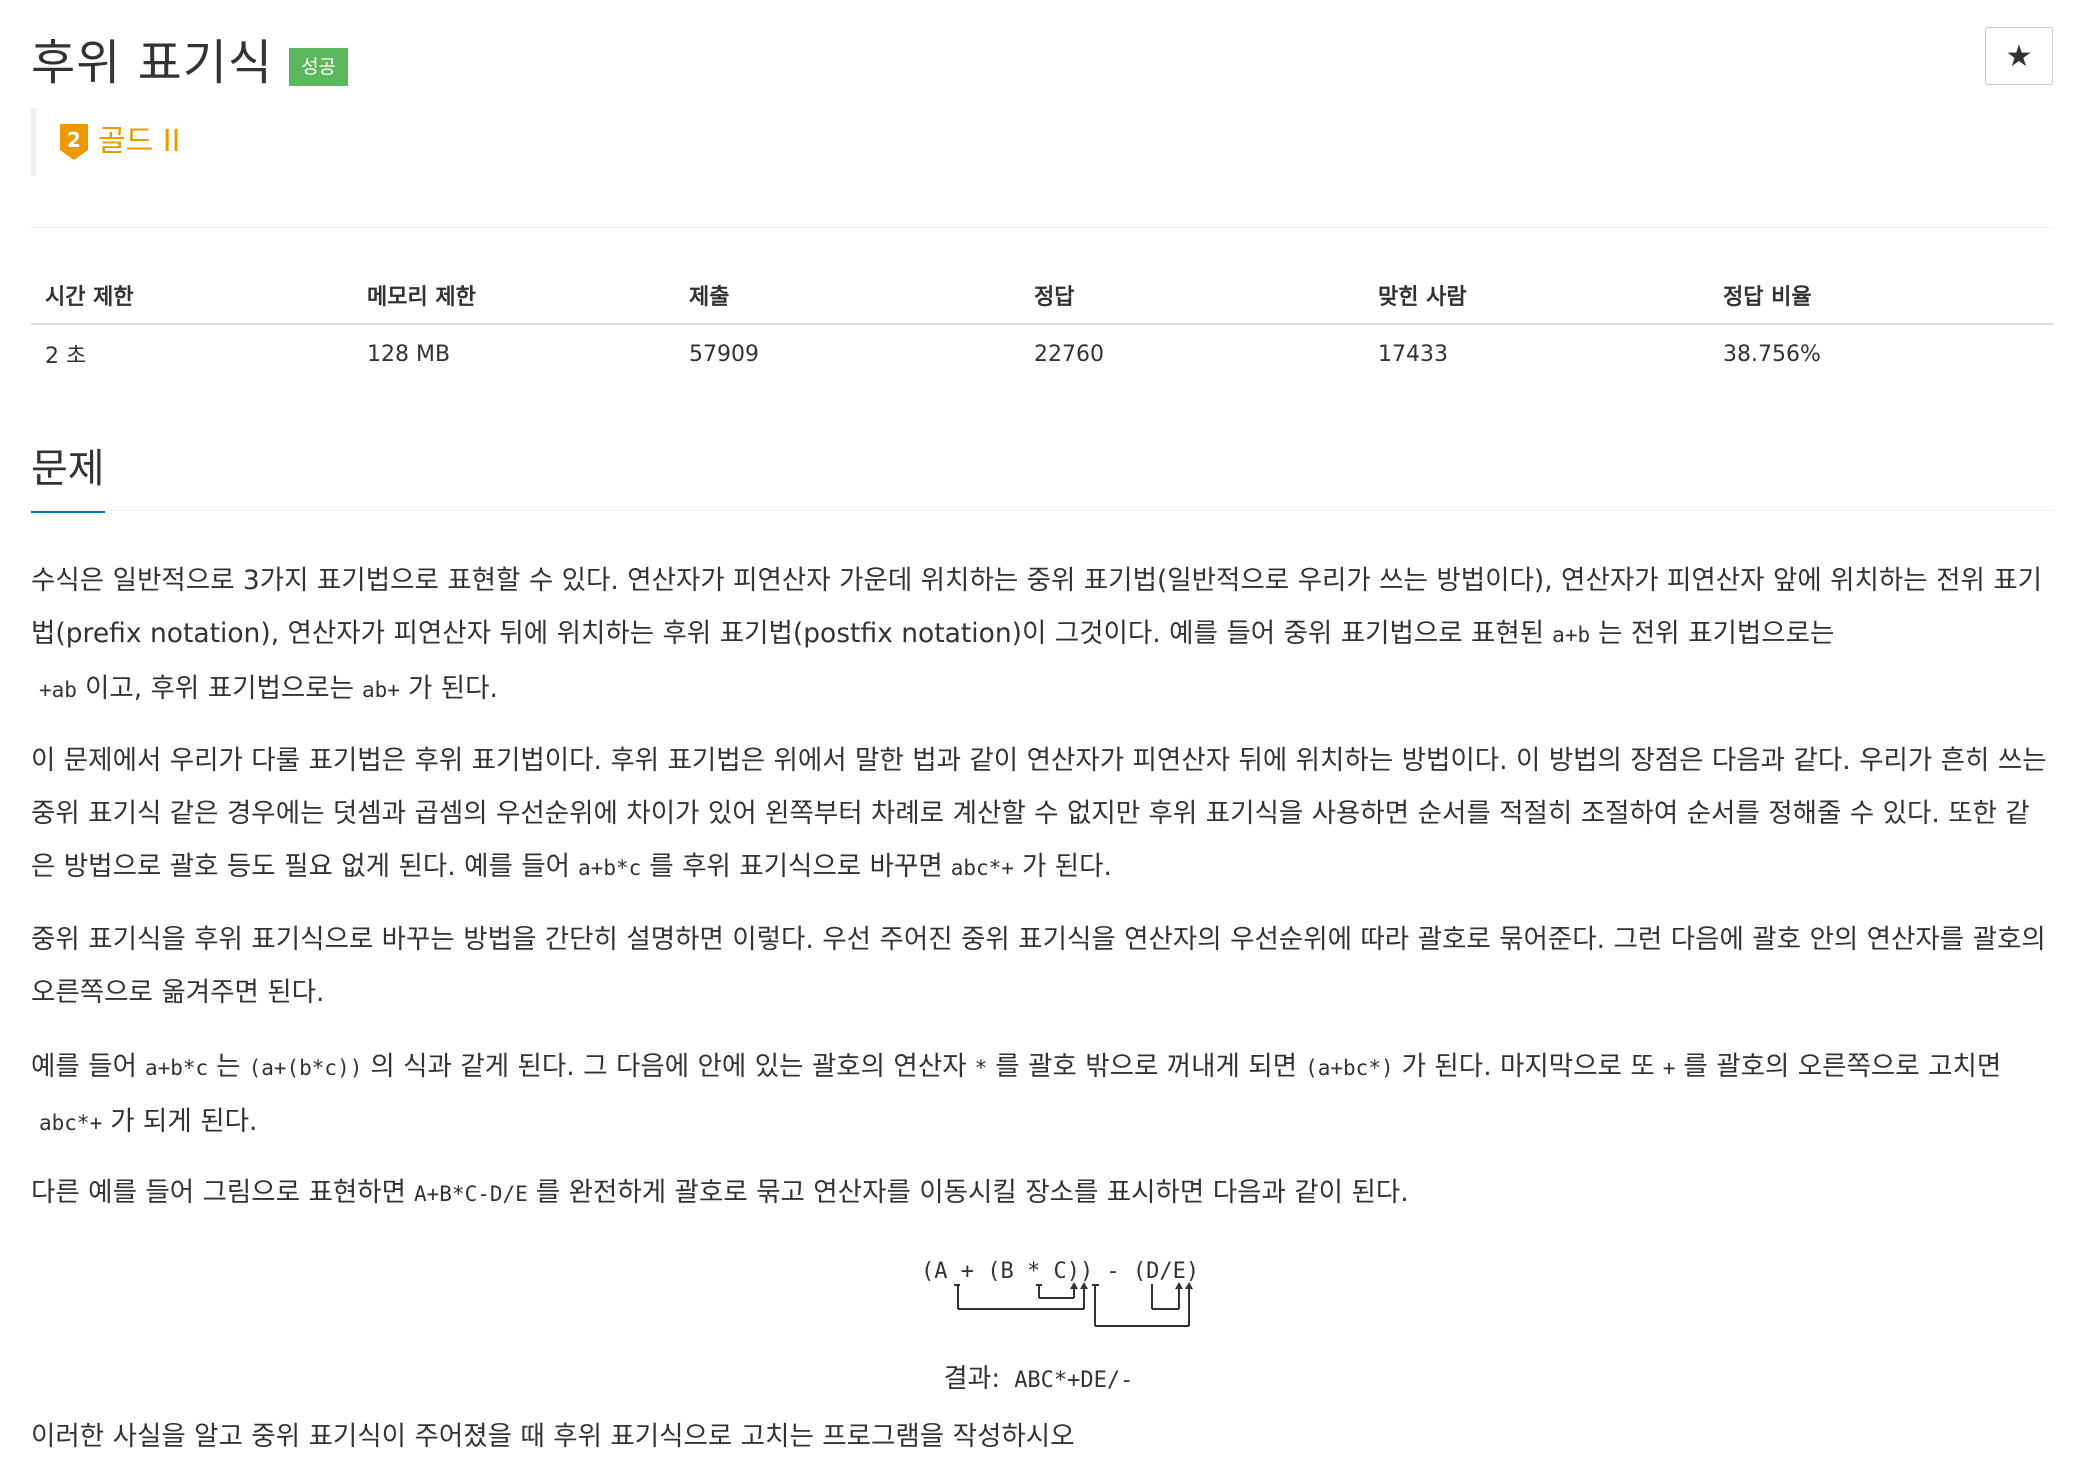 This screenshot has height=1480, width=2085. Describe the element at coordinates (1074, 1380) in the screenshot. I see `result-value: ABC*+DE/-` at that location.